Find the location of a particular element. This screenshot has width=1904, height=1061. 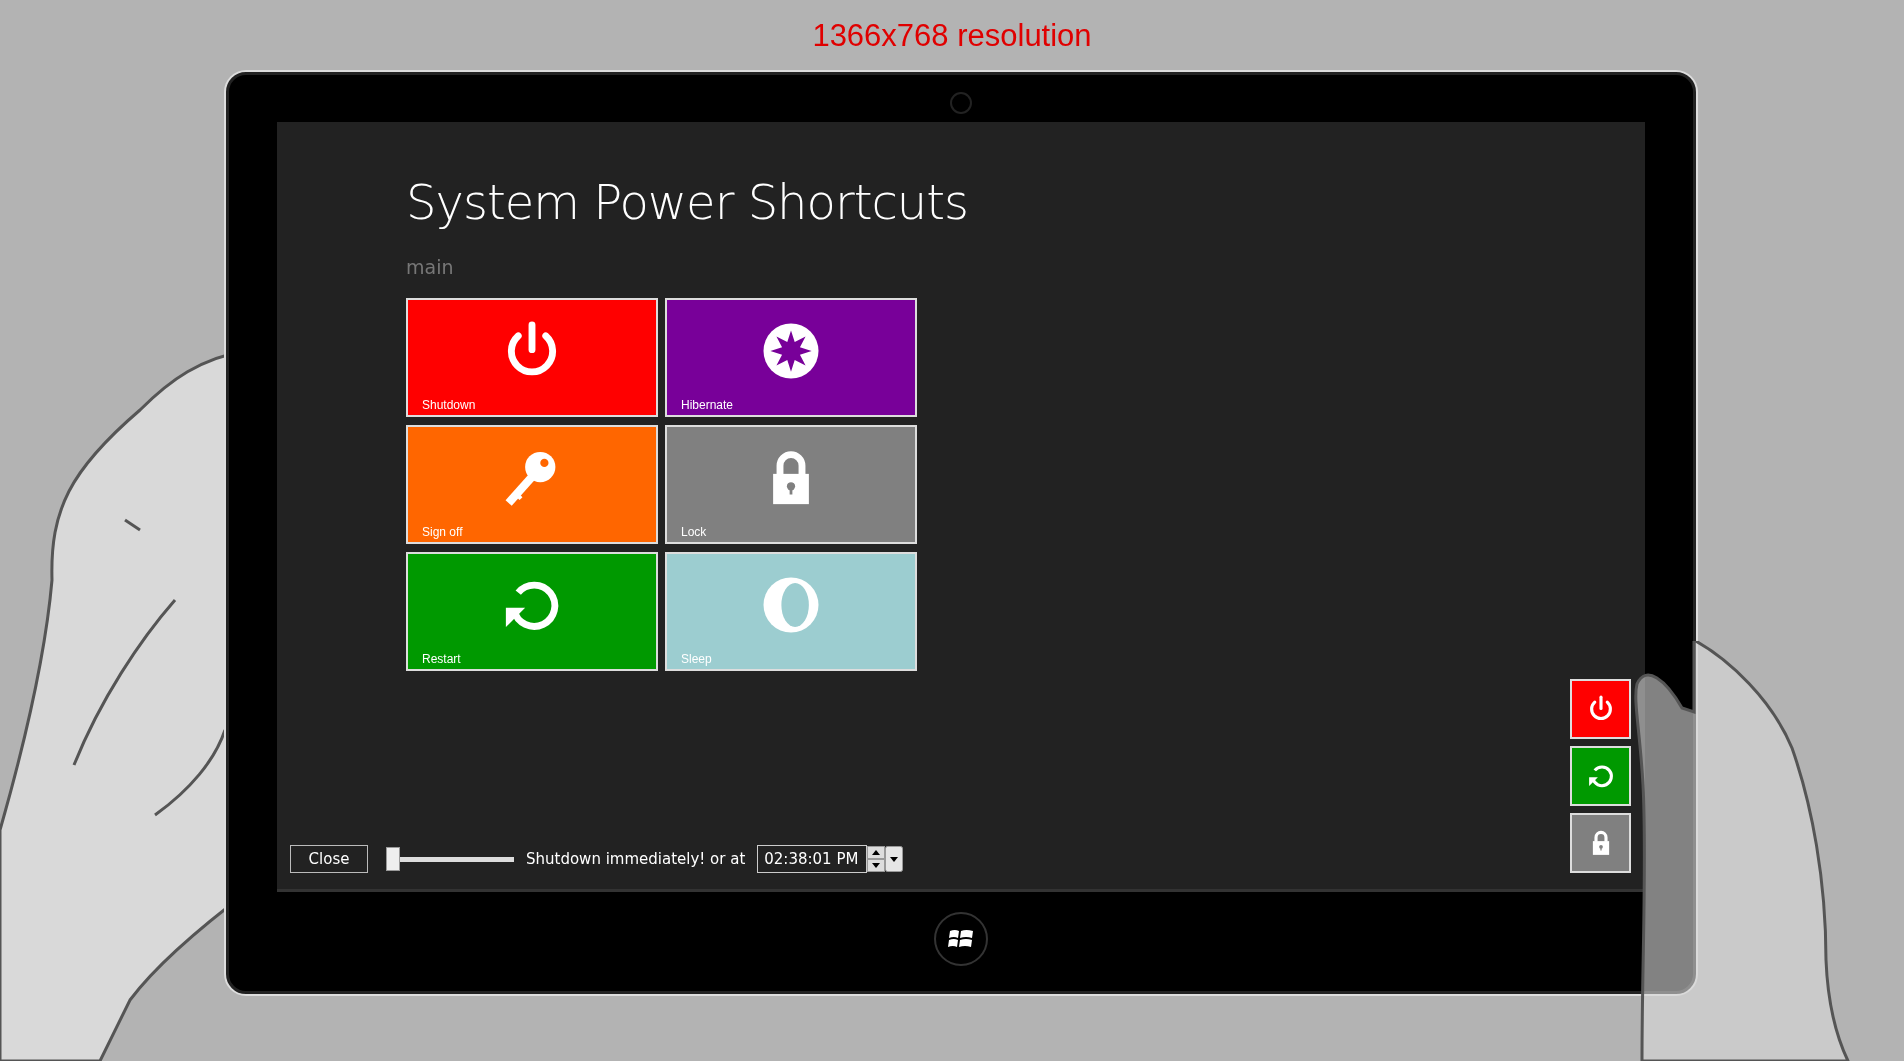

tile-button: Shutdown is located at coordinates (532, 357).